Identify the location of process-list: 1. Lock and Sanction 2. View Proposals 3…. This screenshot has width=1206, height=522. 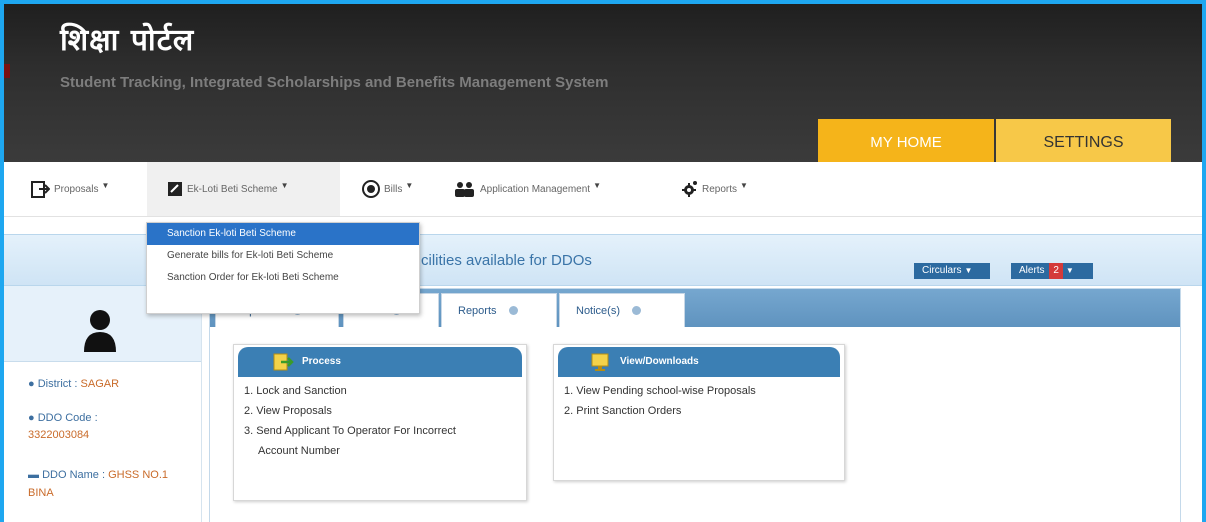
(379, 421).